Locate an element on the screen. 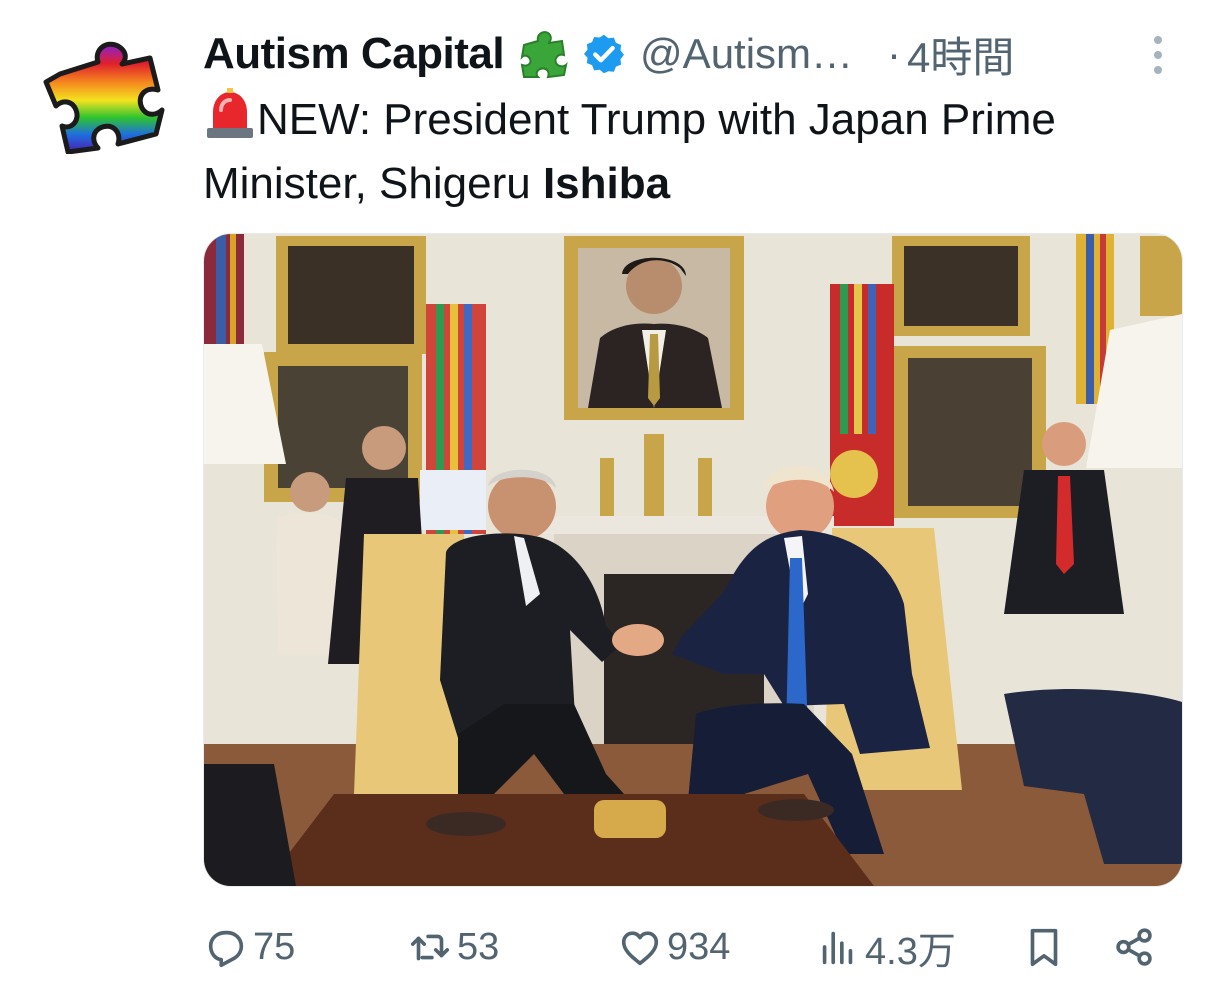 This screenshot has height=998, width=1220. timestamp: 4時間 is located at coordinates (960, 54).